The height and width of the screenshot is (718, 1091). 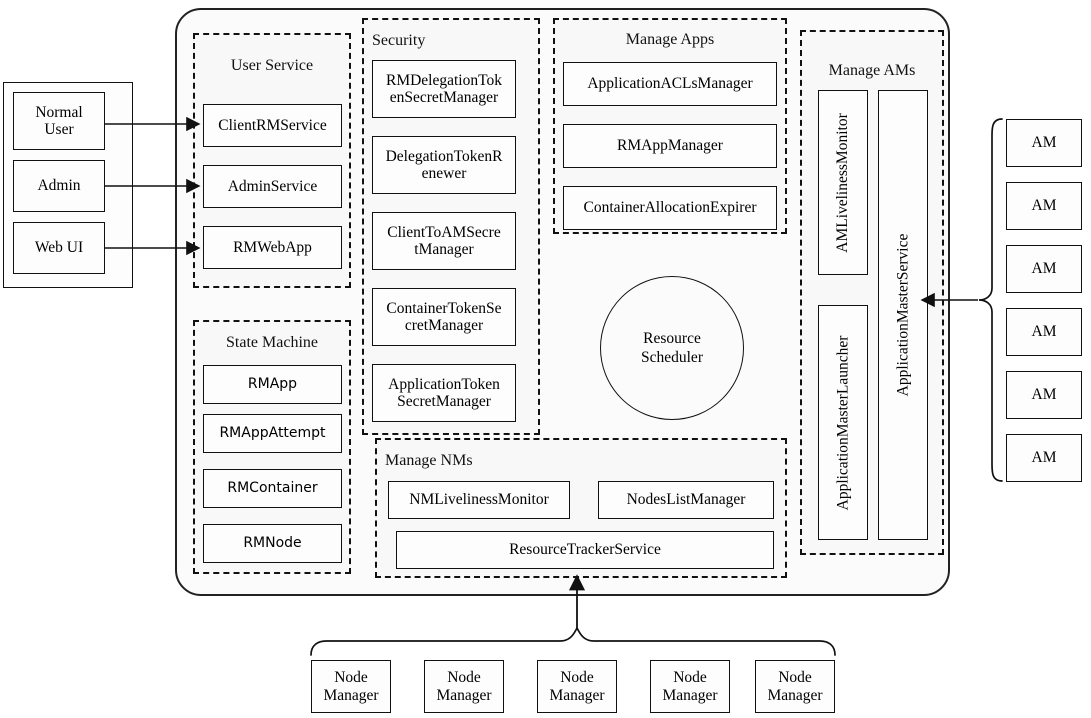 I want to click on manage-apps-container-allocation-expirer: ContainerAllocationExpirer, so click(x=670, y=208).